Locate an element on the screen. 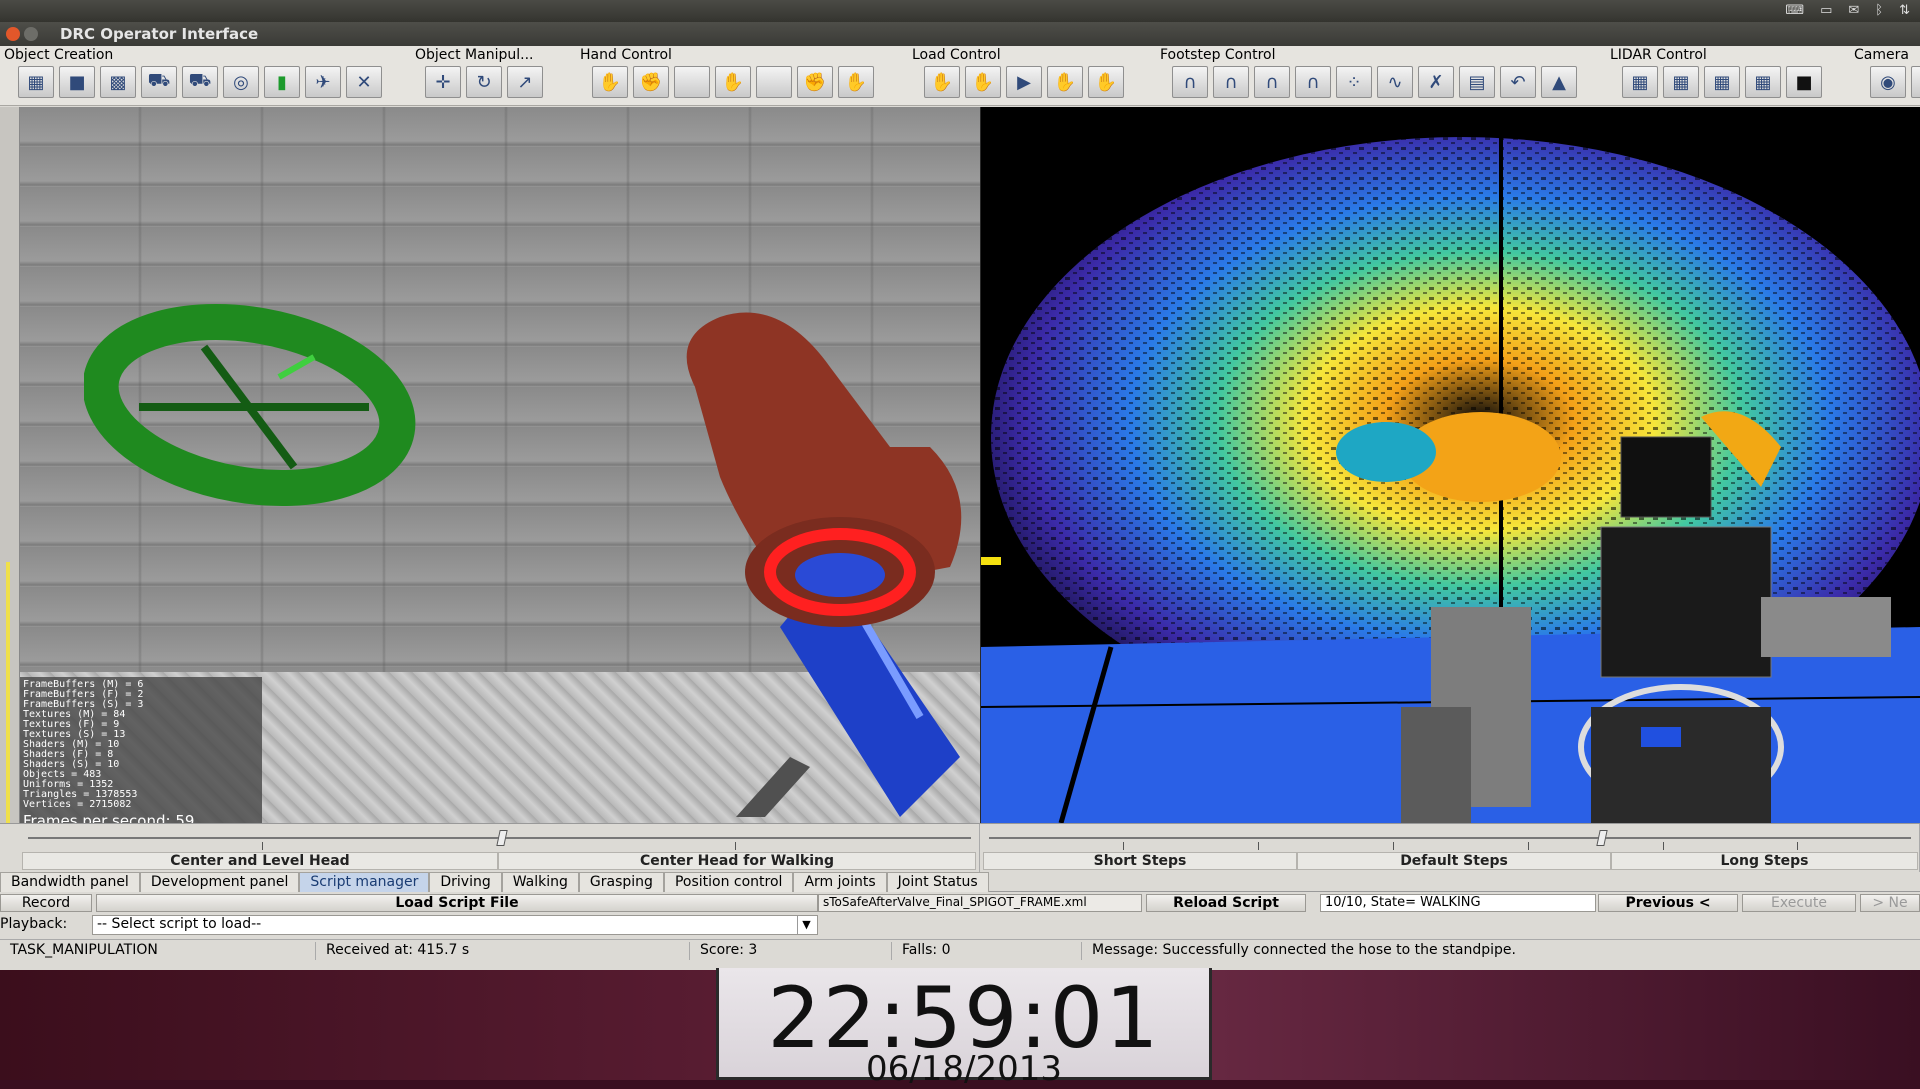 This screenshot has height=1089, width=1920. turn-icon: ↶ is located at coordinates (1518, 82).